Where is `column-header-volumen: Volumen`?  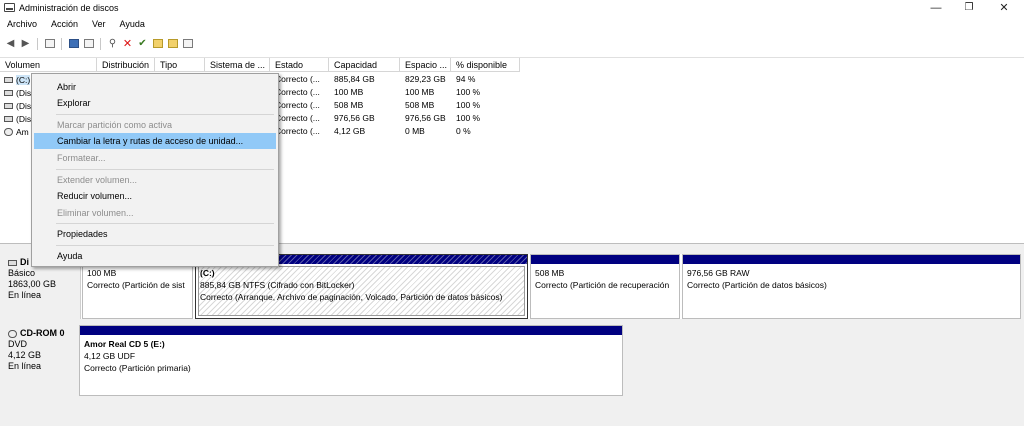 column-header-volumen: Volumen is located at coordinates (48, 65).